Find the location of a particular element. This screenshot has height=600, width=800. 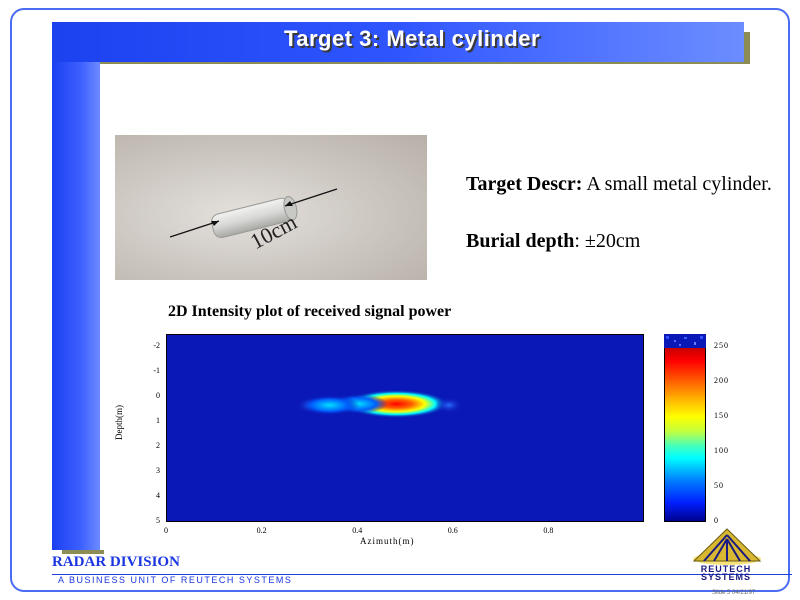

y-tick-label: 2 is located at coordinates (158, 445).